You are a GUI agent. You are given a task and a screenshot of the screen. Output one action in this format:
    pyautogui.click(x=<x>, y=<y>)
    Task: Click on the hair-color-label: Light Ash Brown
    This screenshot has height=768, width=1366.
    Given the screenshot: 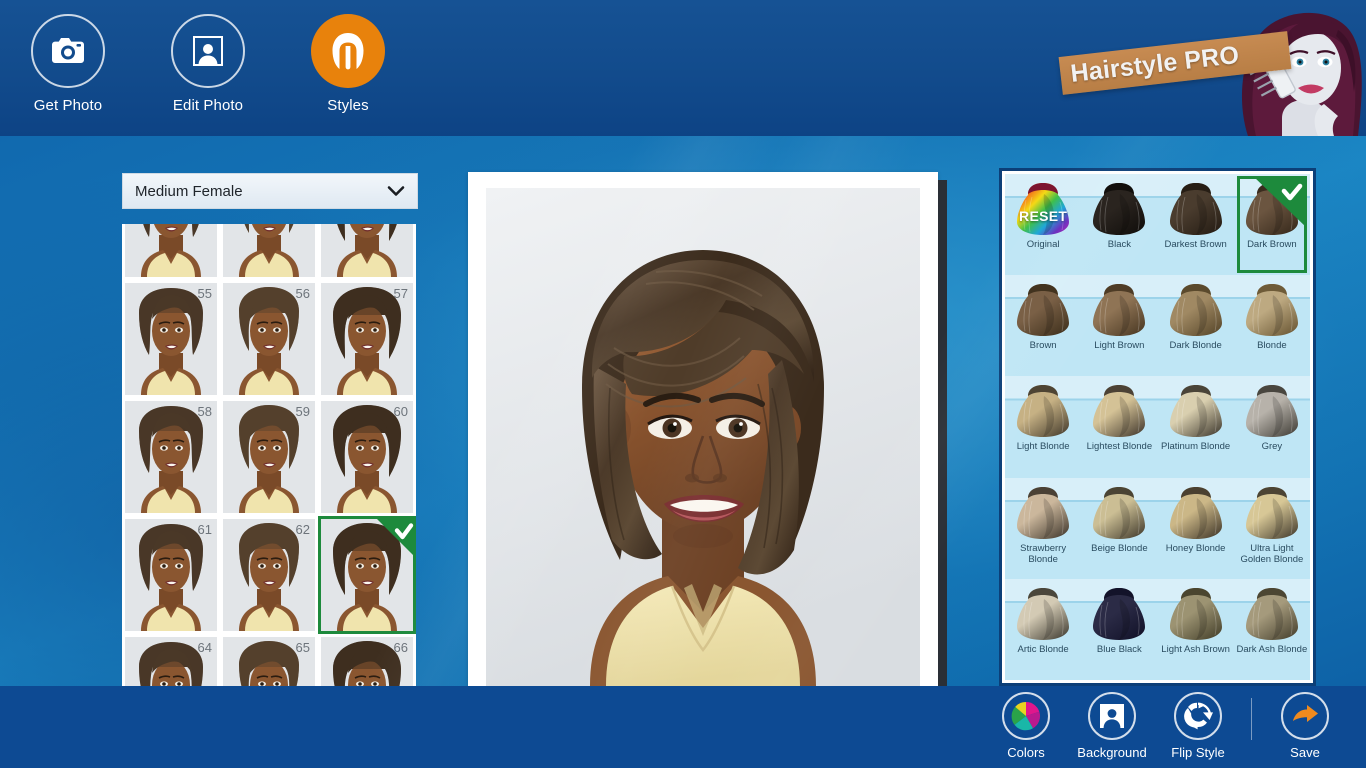 What is the action you would take?
    pyautogui.click(x=1195, y=649)
    